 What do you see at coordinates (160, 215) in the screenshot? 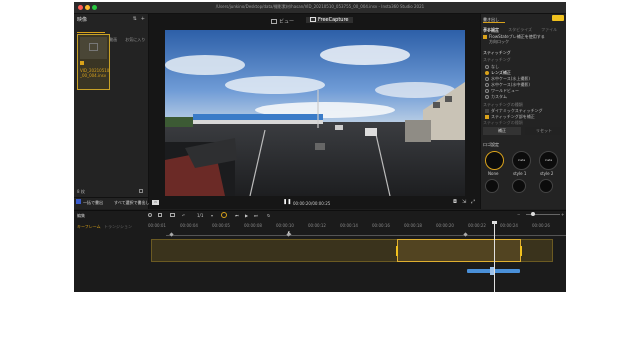
I see `split-icon` at bounding box center [160, 215].